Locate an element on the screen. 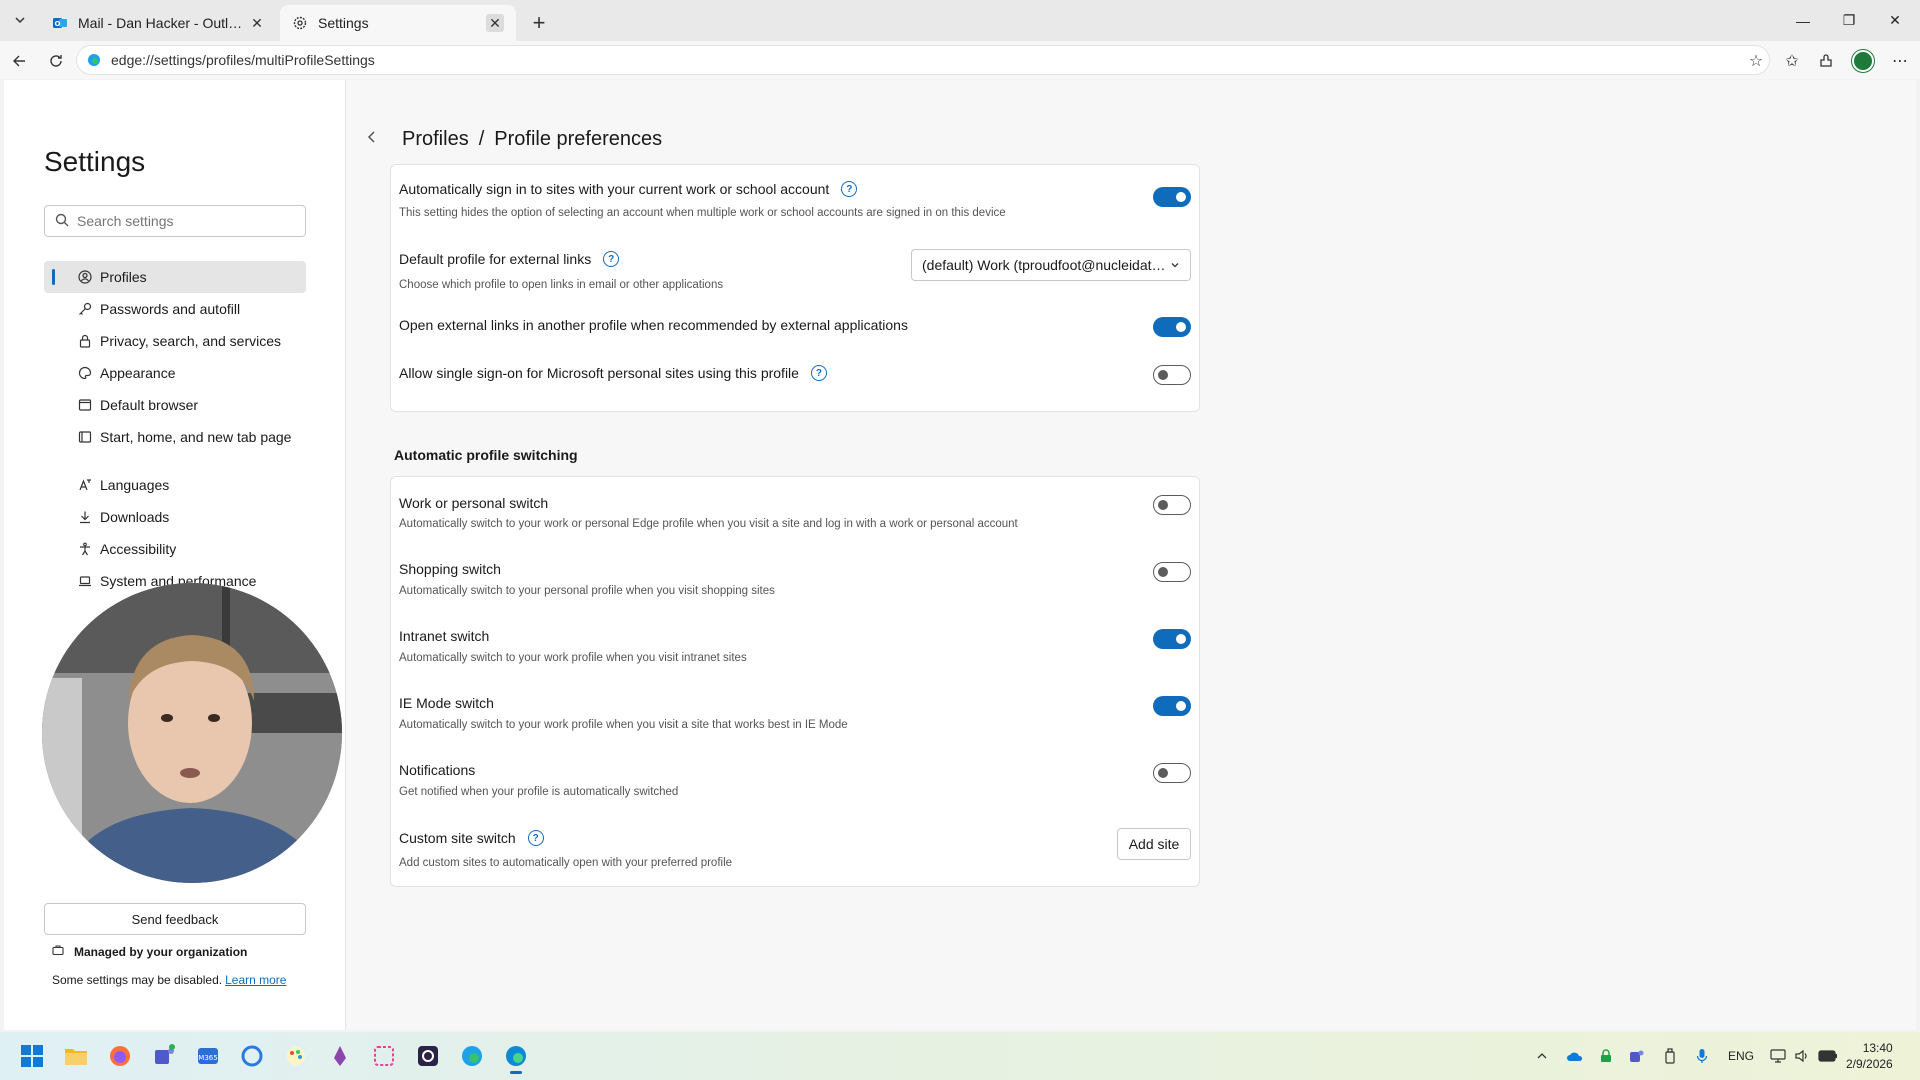 The height and width of the screenshot is (1080, 1920). close-window-icon: ✕ is located at coordinates (1895, 20).